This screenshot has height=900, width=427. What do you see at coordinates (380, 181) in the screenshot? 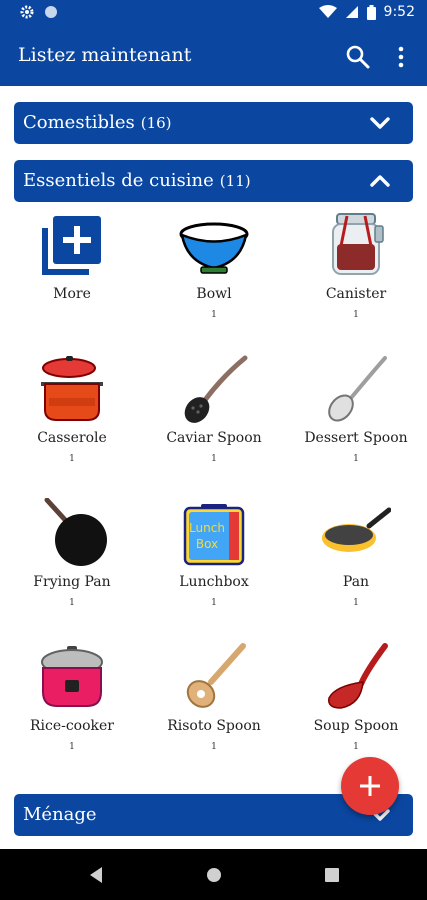
I see `chevron-up-icon` at bounding box center [380, 181].